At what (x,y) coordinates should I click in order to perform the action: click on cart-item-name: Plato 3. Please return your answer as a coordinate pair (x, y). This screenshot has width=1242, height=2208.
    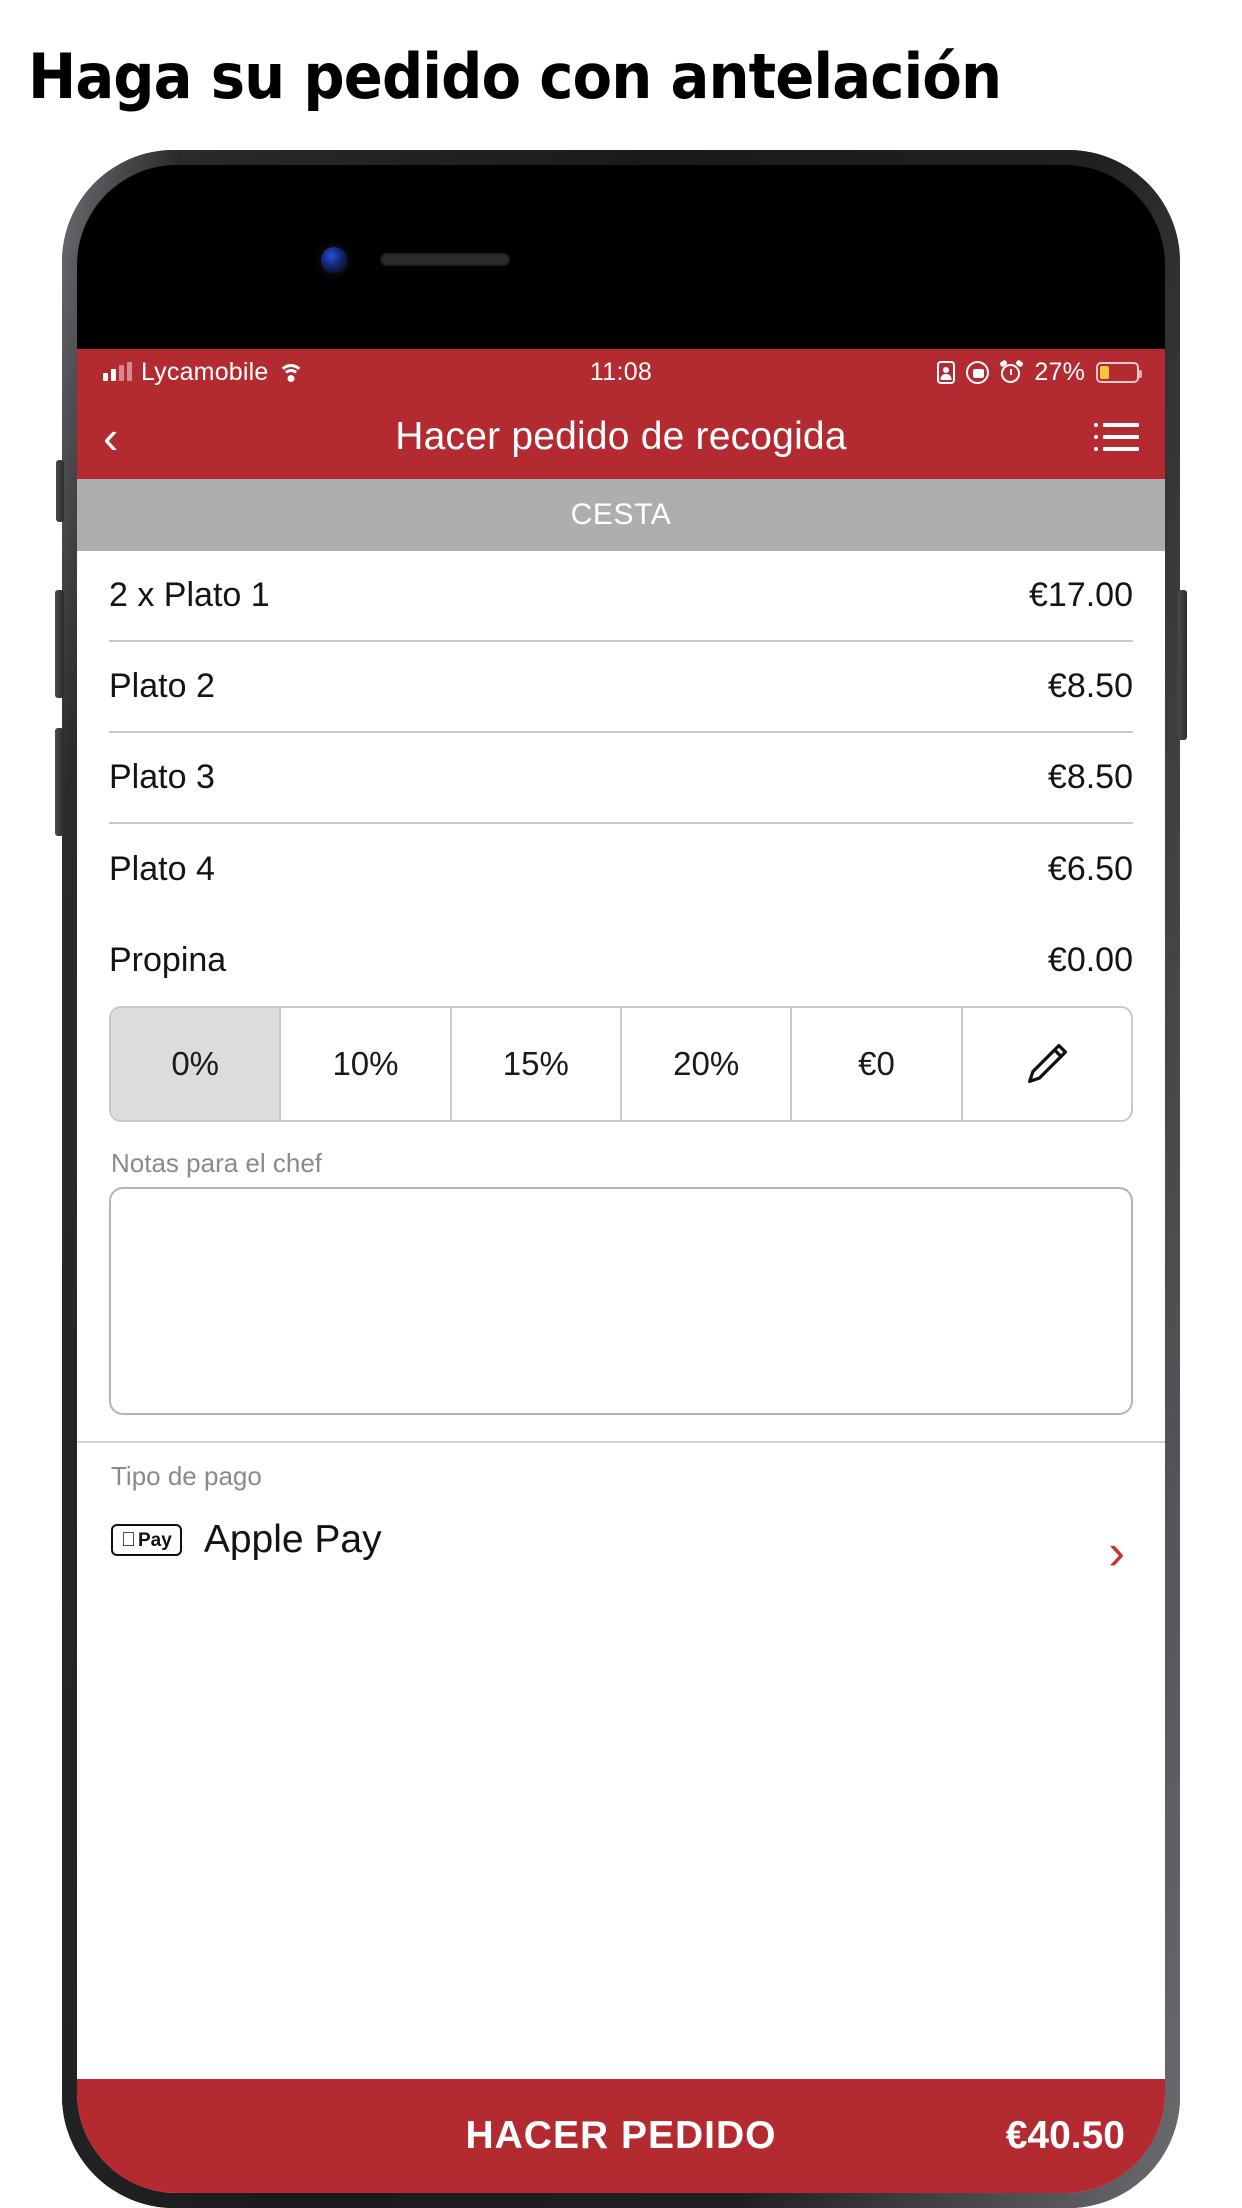
    Looking at the image, I should click on (162, 777).